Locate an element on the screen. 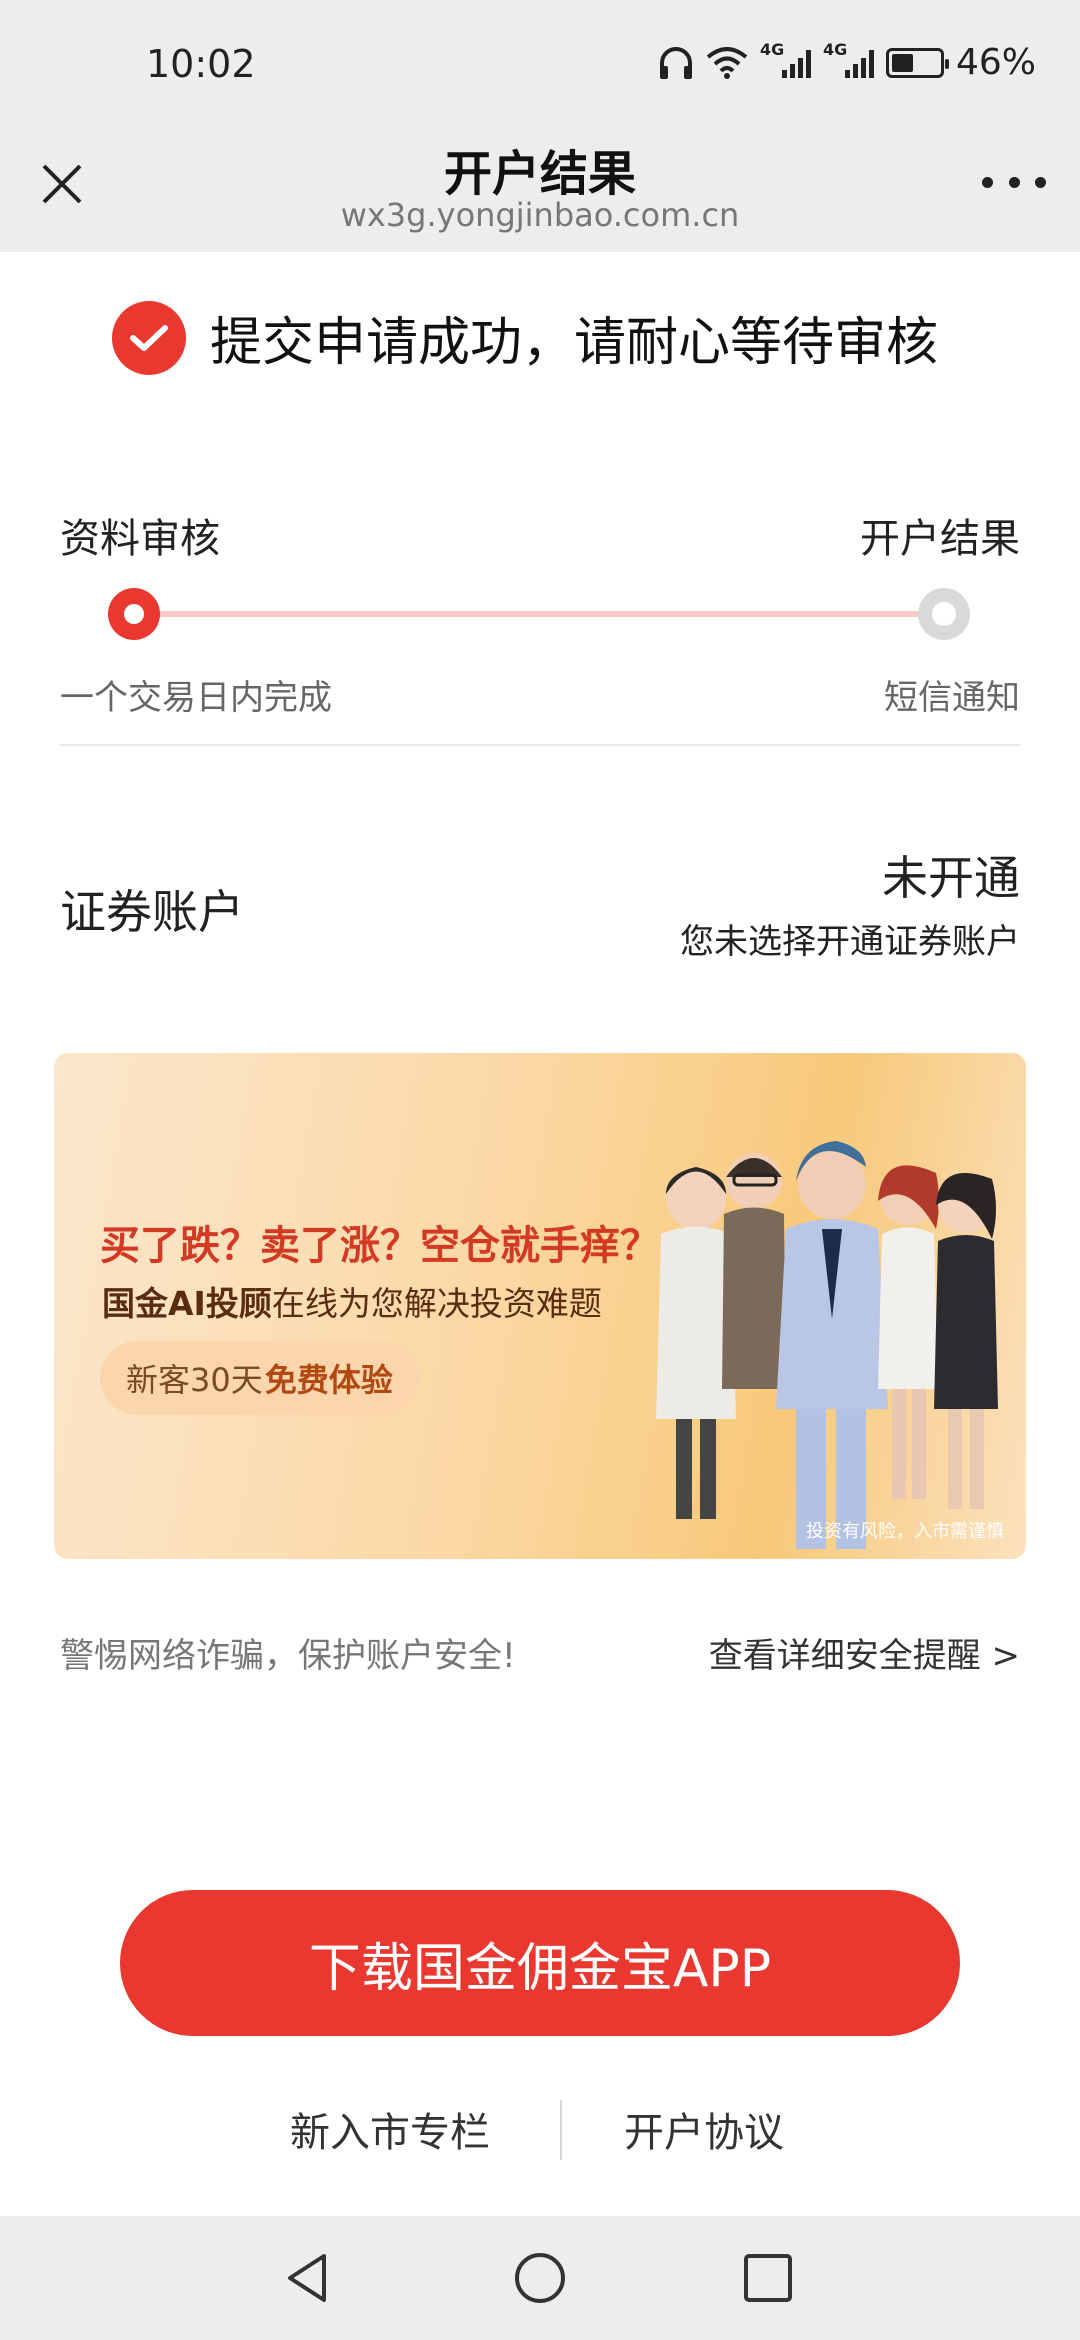  recents-button is located at coordinates (768, 2278).